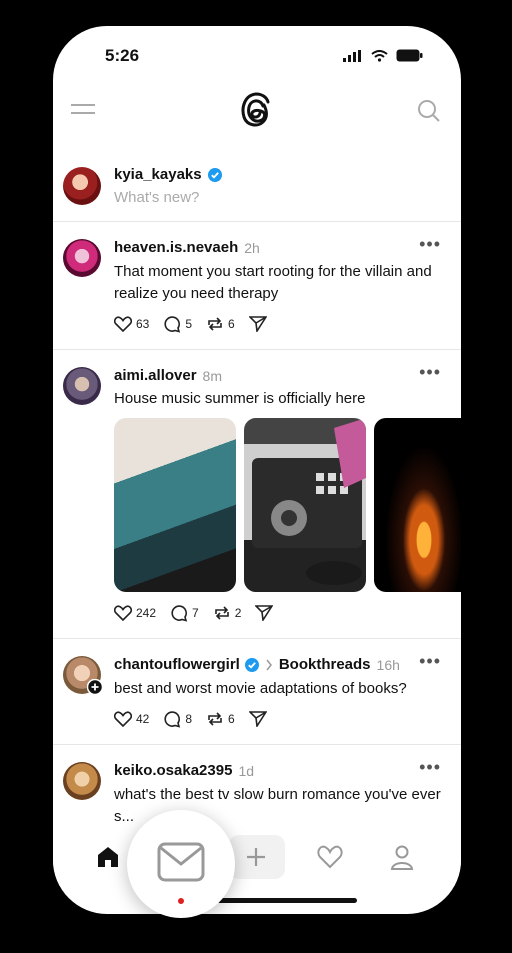  I want to click on bottom-nav, so click(257, 858).